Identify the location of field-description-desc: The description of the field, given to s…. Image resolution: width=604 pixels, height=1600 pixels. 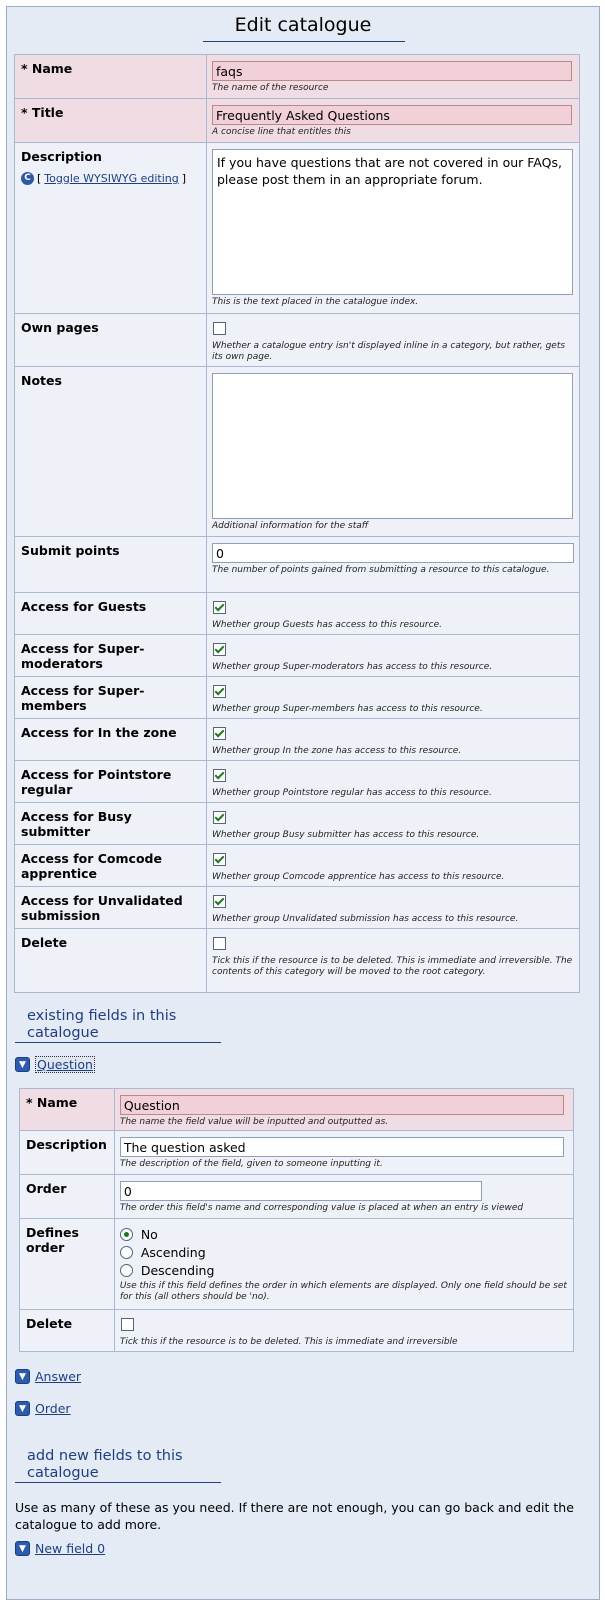
(251, 1164).